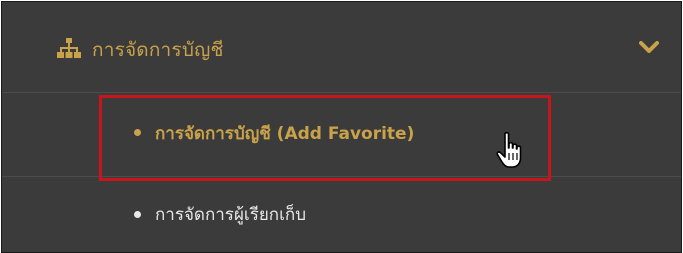 This screenshot has height=253, width=683. I want to click on hand-pointer-icon, so click(509, 149).